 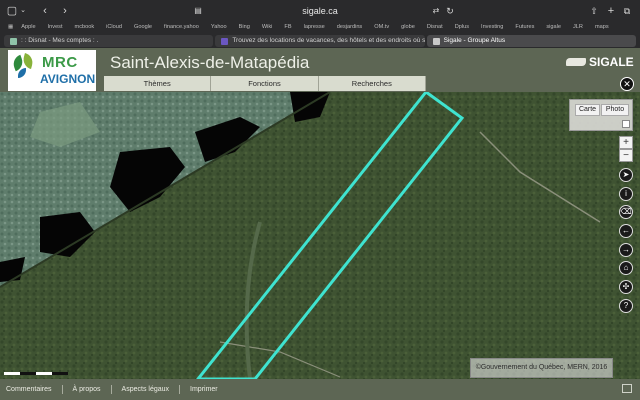 I want to click on zoom-out-button: −, so click(x=626, y=155).